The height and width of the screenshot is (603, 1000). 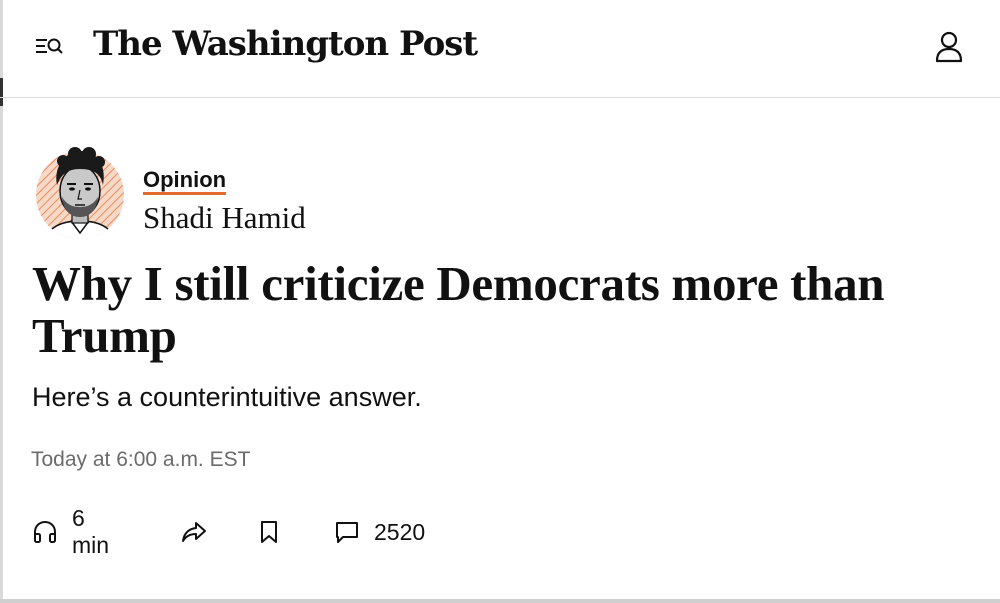 What do you see at coordinates (70, 531) in the screenshot?
I see `listen-button: 6 min` at bounding box center [70, 531].